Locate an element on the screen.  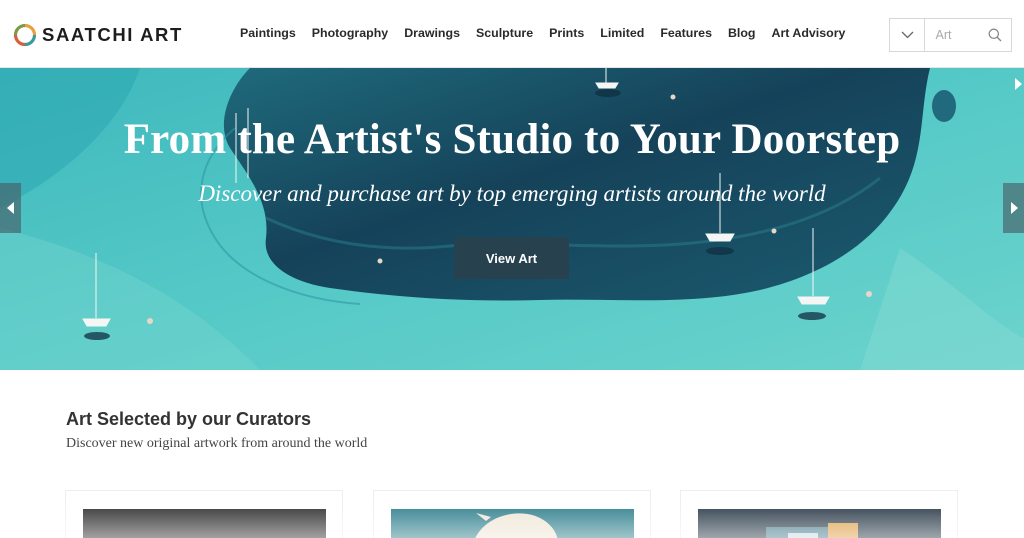
nav-art-advisory: Art Advisory is located at coordinates (809, 33).